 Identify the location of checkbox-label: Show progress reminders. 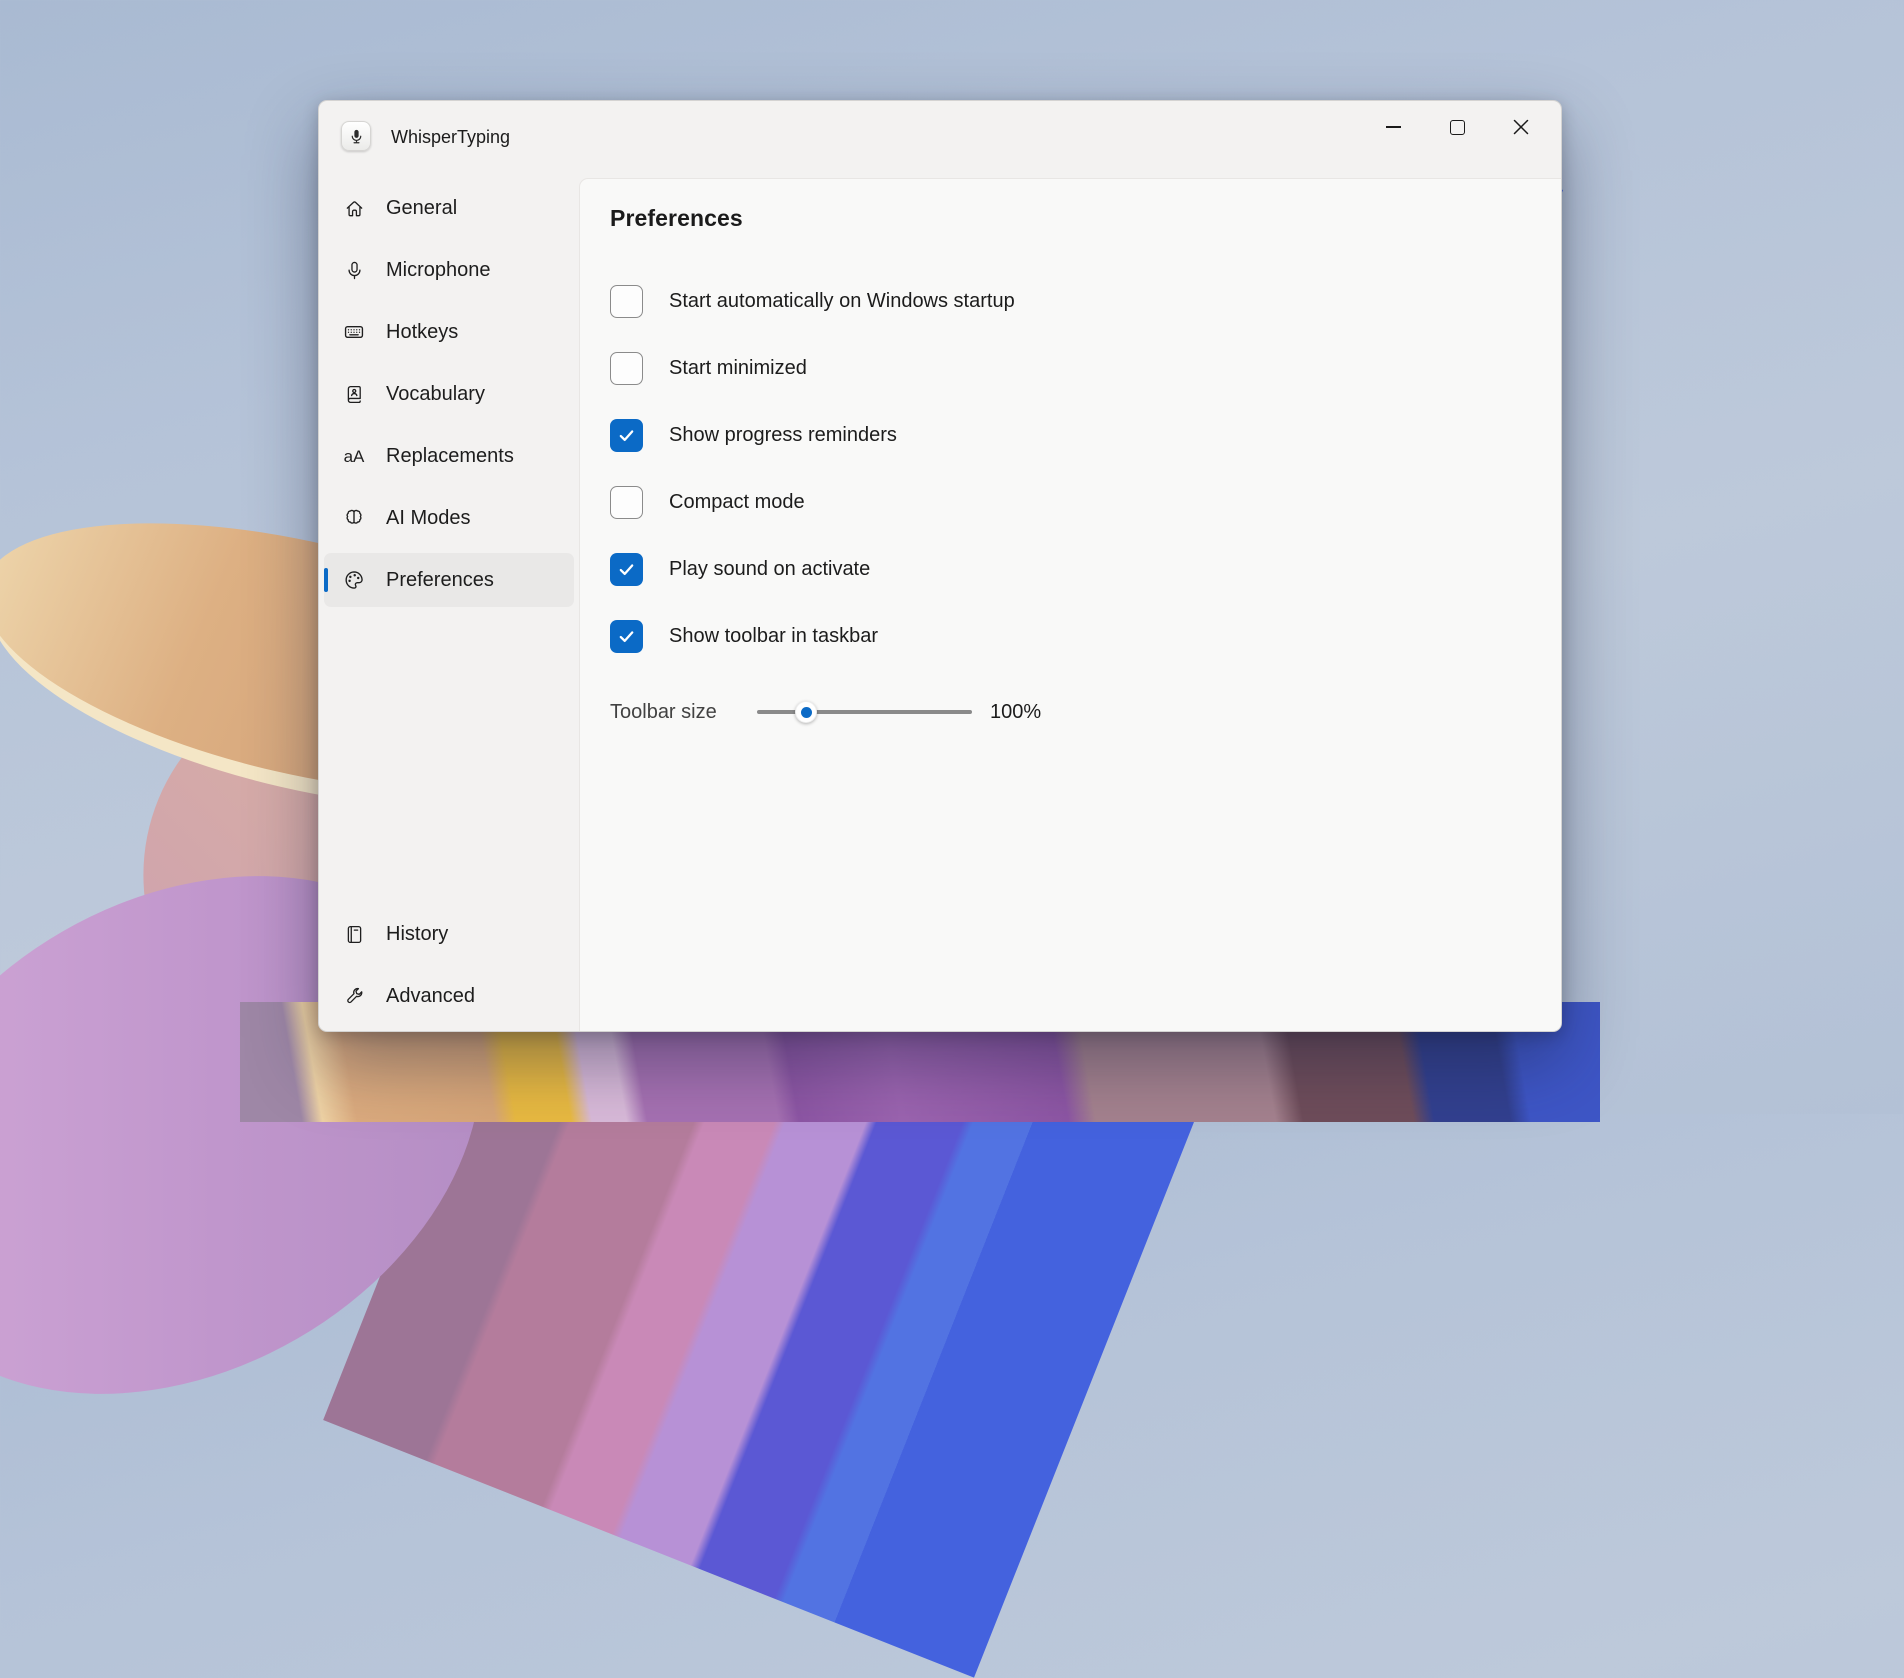
(783, 435).